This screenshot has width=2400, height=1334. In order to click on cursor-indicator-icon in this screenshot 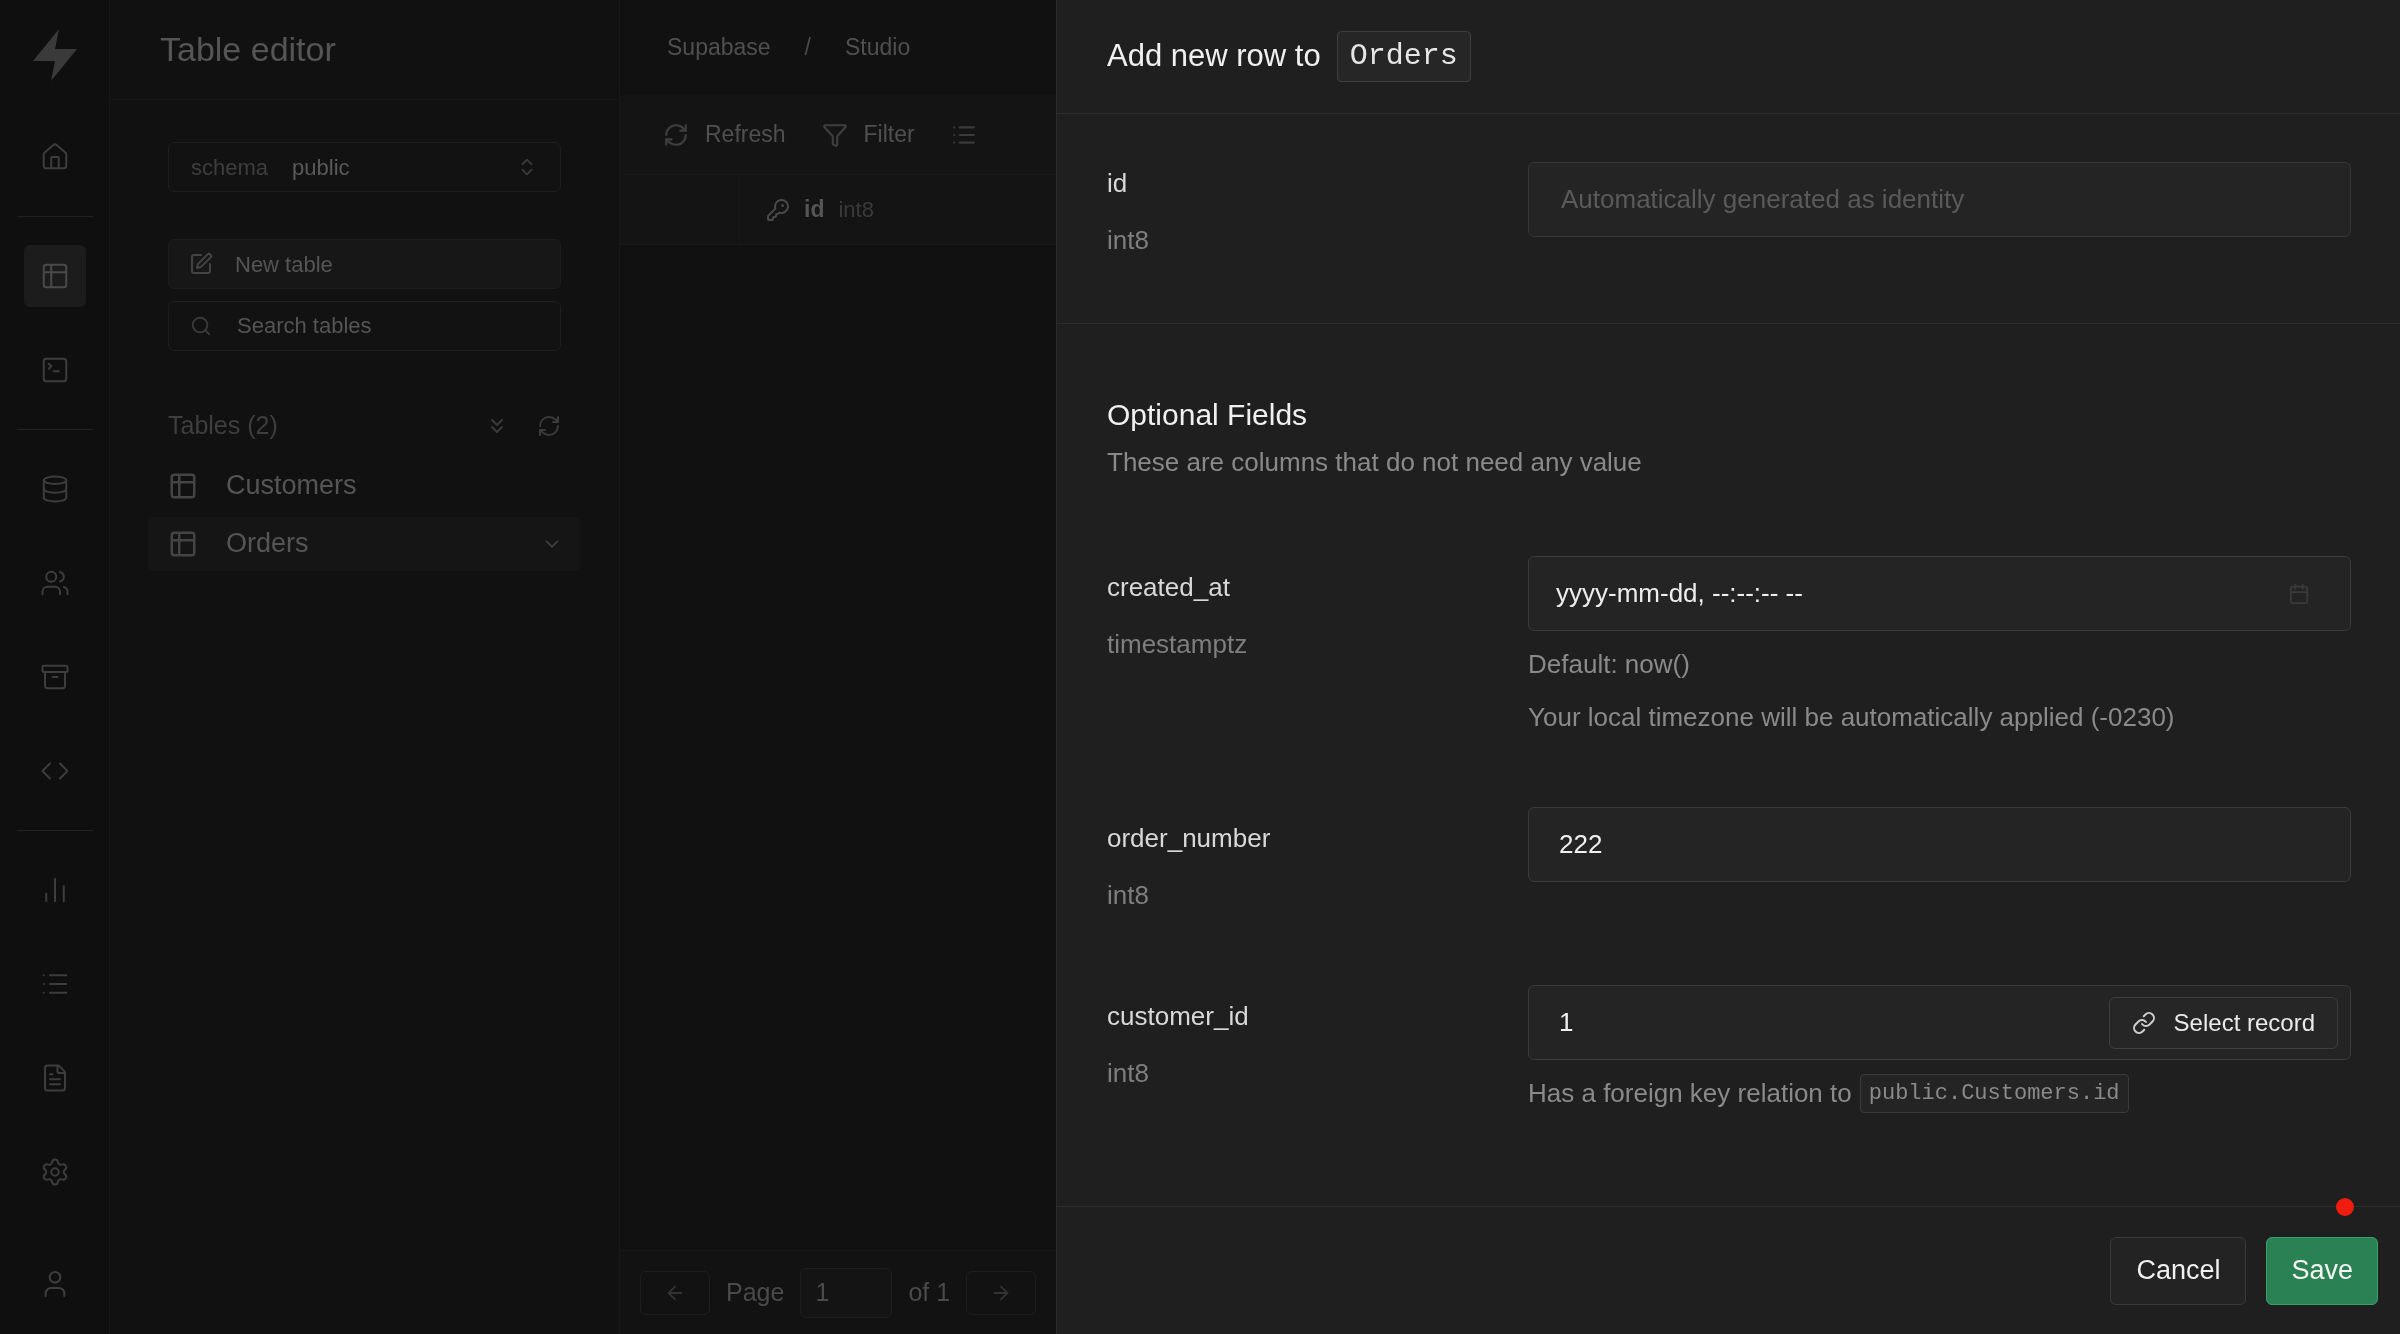, I will do `click(2345, 1207)`.